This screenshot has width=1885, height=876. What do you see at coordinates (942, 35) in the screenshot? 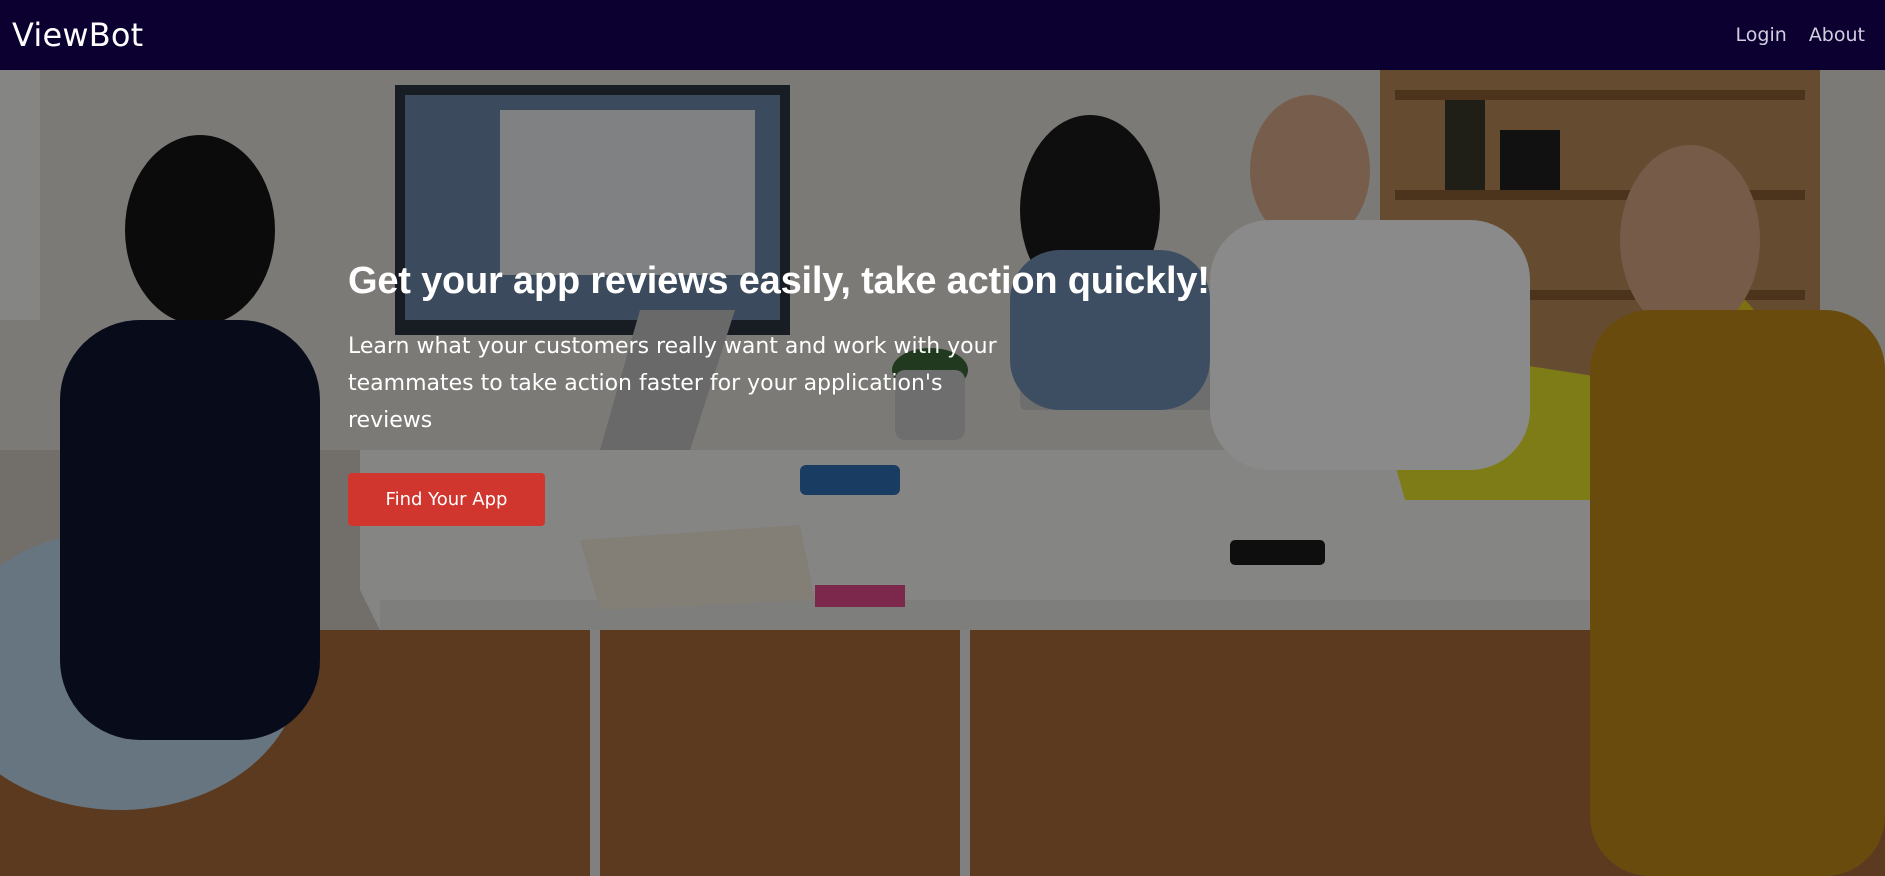
I see `top-navbar: ViewBot Login About` at bounding box center [942, 35].